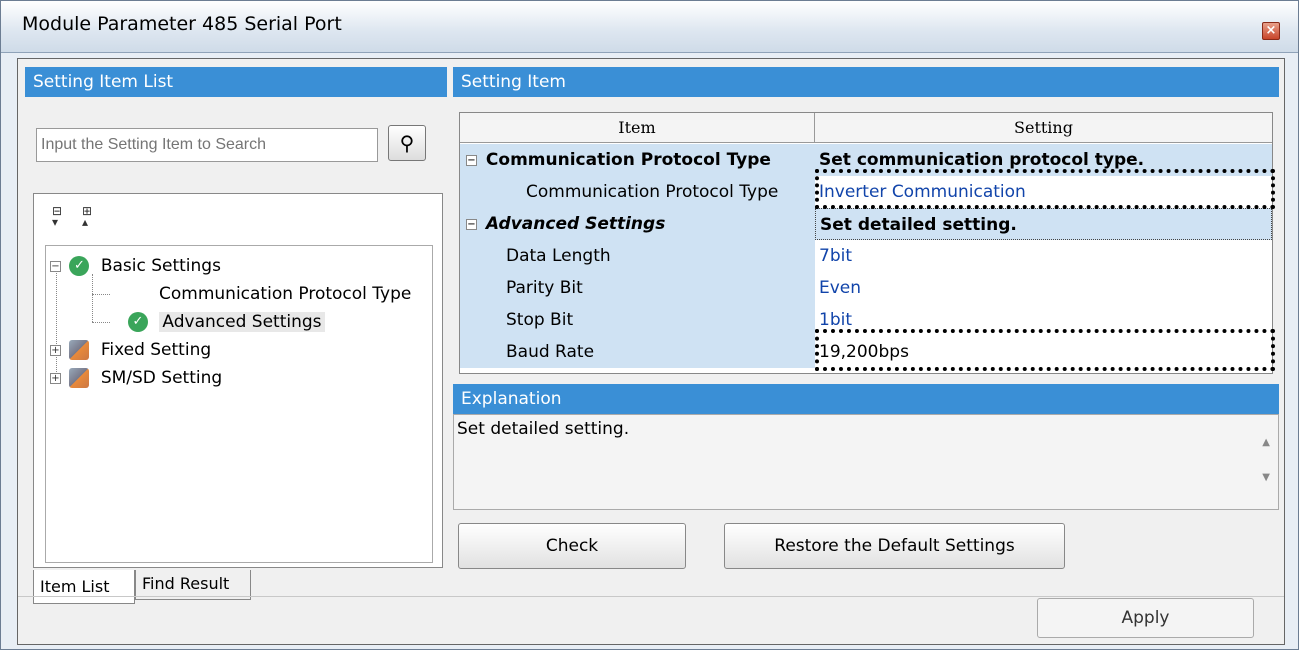 The width and height of the screenshot is (1299, 650). I want to click on expand-all-icon: ⊞ ▴, so click(93, 216).